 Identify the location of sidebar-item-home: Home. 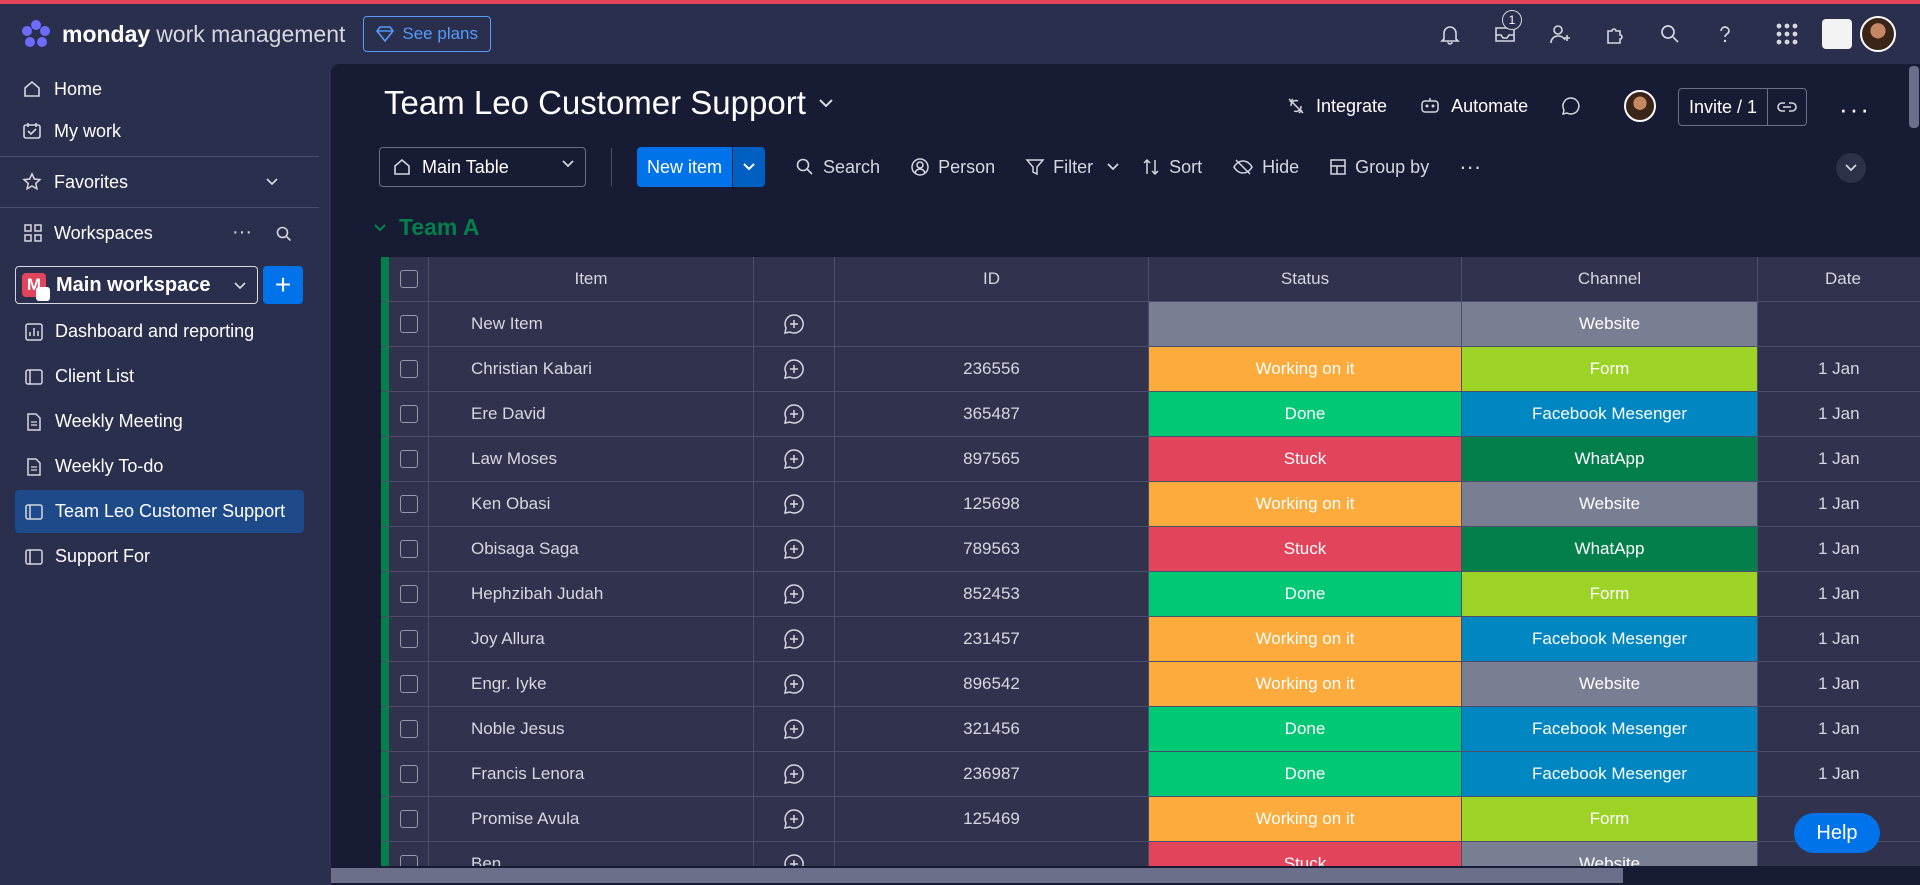
(159, 89).